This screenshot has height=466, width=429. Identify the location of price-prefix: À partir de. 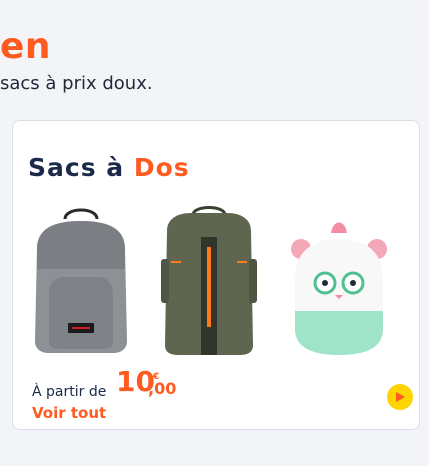
(69, 392).